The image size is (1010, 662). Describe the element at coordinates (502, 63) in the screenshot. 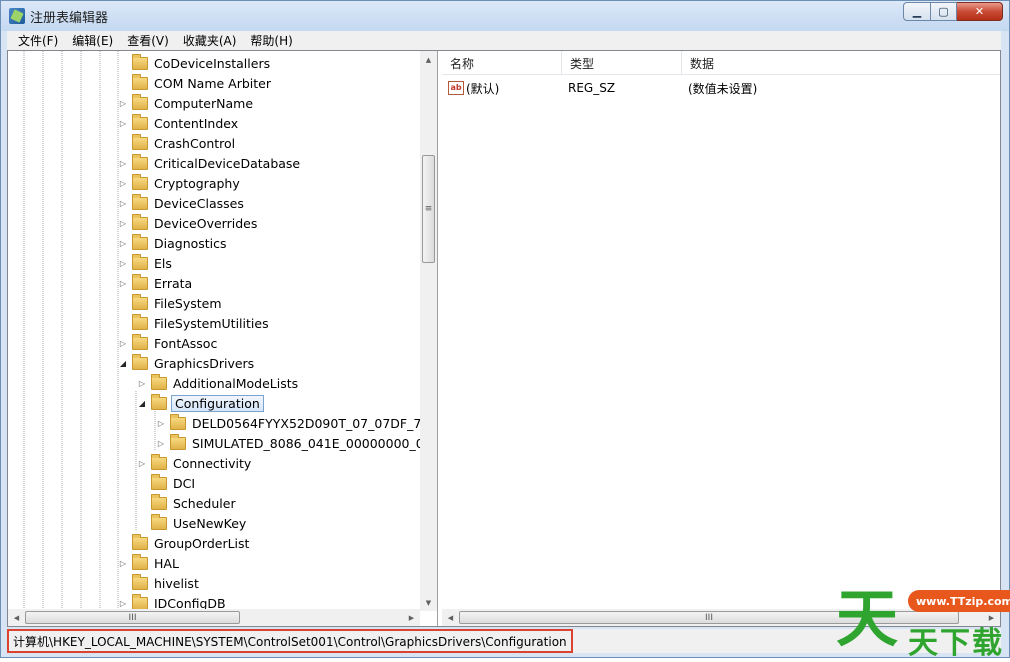

I see `column-name-header: 名称` at that location.